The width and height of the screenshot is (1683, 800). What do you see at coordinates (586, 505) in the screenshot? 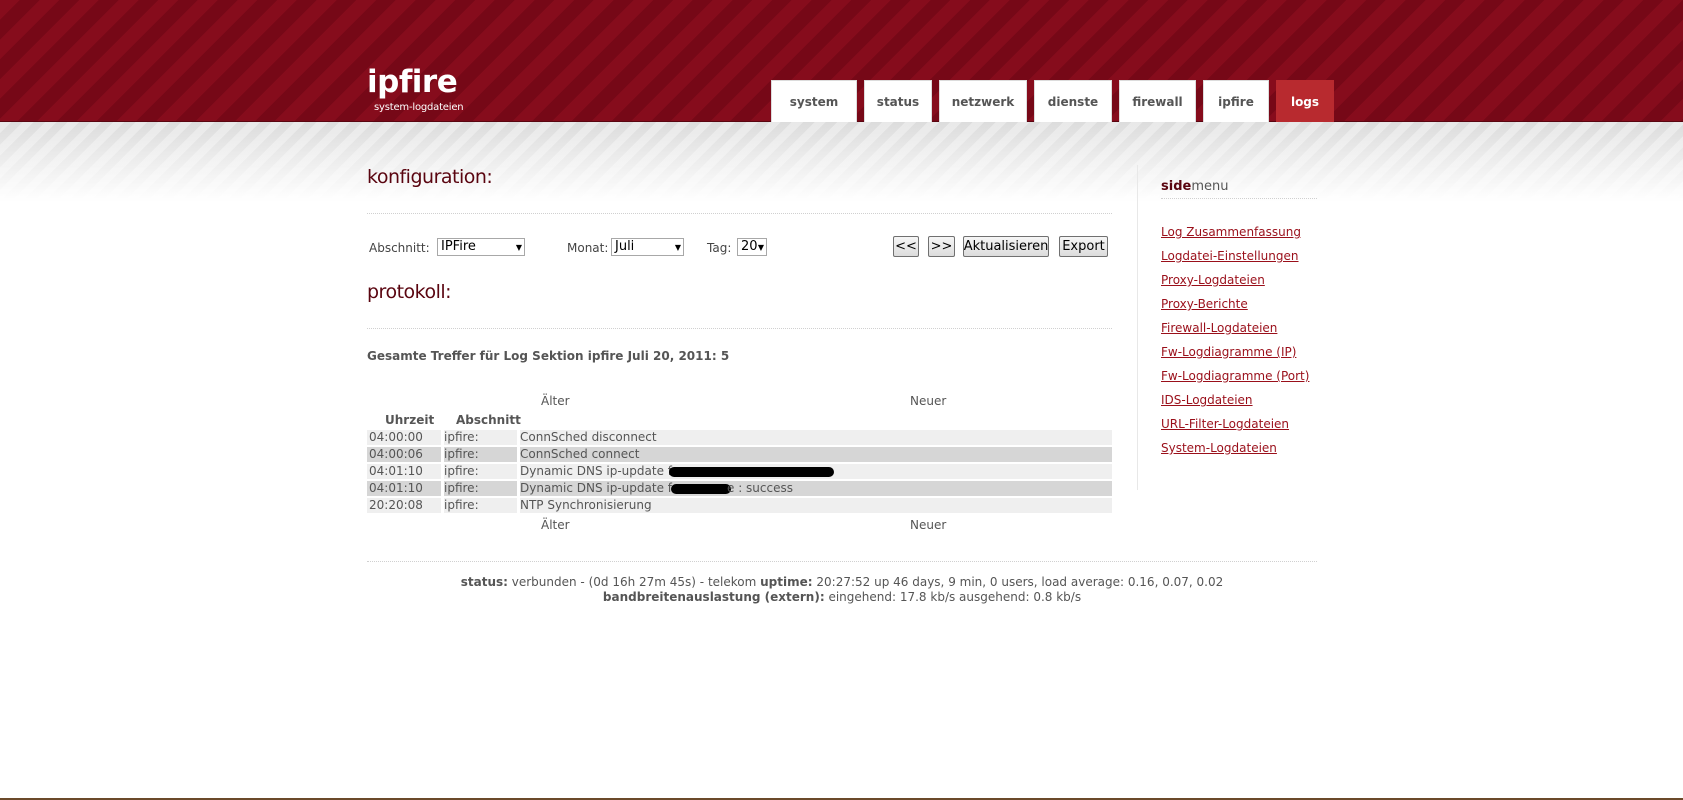
I see `row-message: NTP Synchronisierung` at bounding box center [586, 505].